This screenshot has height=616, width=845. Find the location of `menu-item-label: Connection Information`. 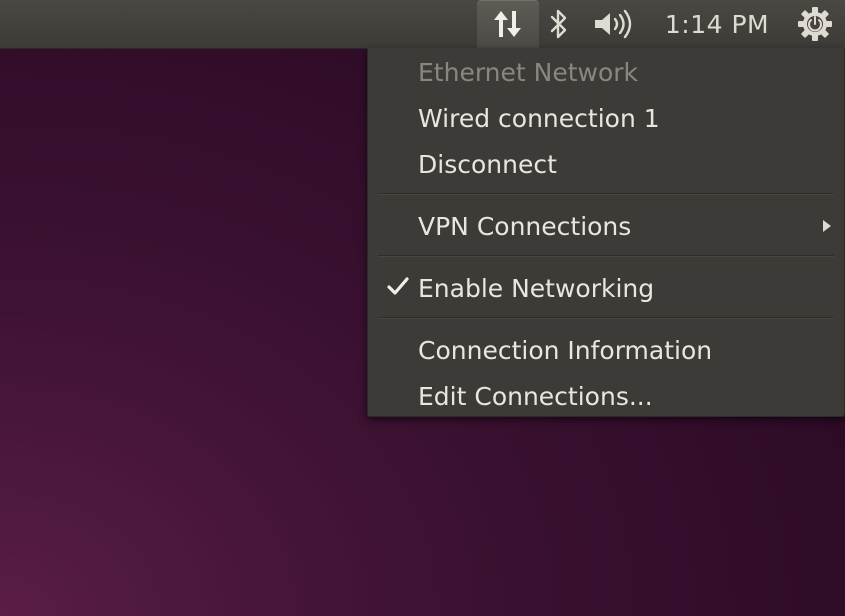

menu-item-label: Connection Information is located at coordinates (565, 350).